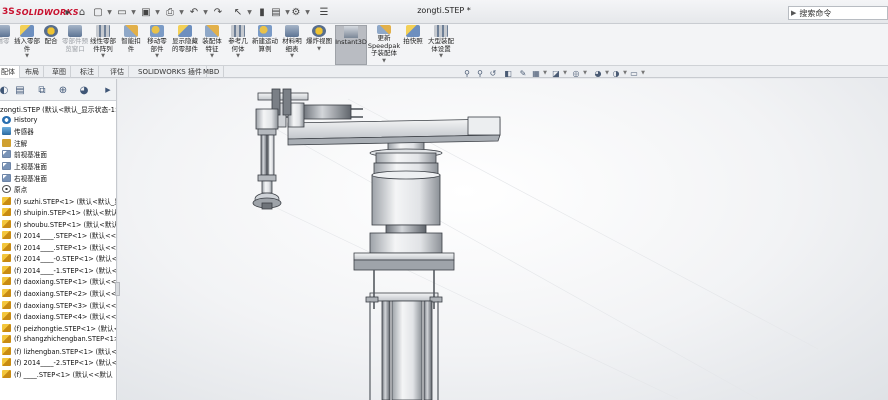 The height and width of the screenshot is (400, 888). Describe the element at coordinates (82, 12) in the screenshot. I see `home-icon: ⌂` at that location.